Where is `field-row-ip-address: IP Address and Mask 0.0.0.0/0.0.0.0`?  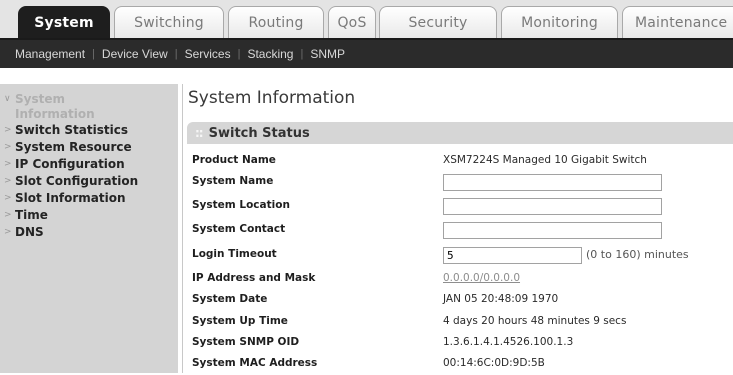 field-row-ip-address: IP Address and Mask 0.0.0.0/0.0.0.0 is located at coordinates (462, 279).